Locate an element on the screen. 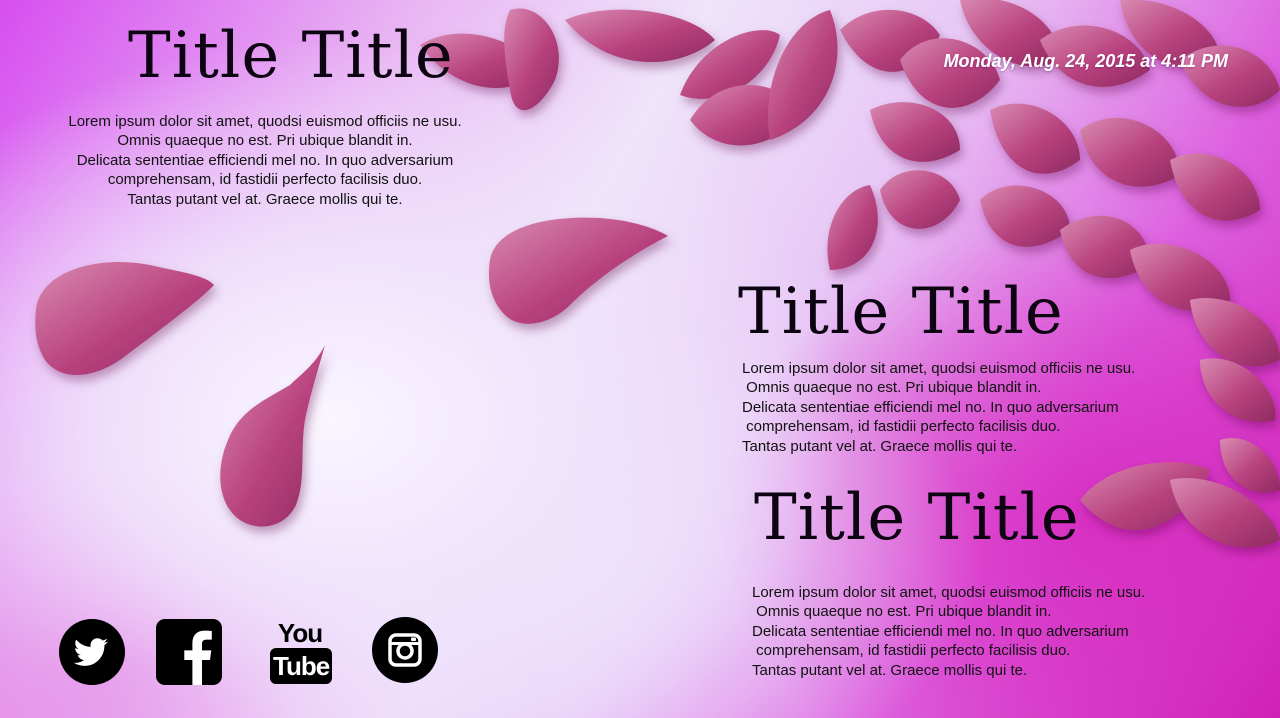 The height and width of the screenshot is (718, 1280). instagram-link is located at coordinates (405, 650).